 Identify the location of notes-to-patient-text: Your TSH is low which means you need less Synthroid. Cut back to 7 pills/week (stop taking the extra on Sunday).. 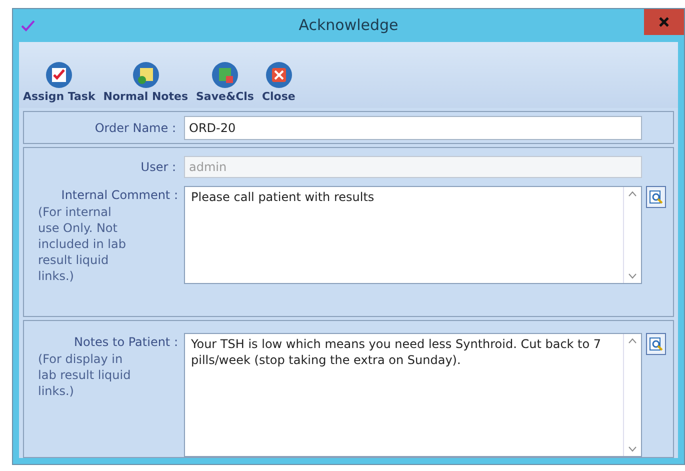
(396, 352).